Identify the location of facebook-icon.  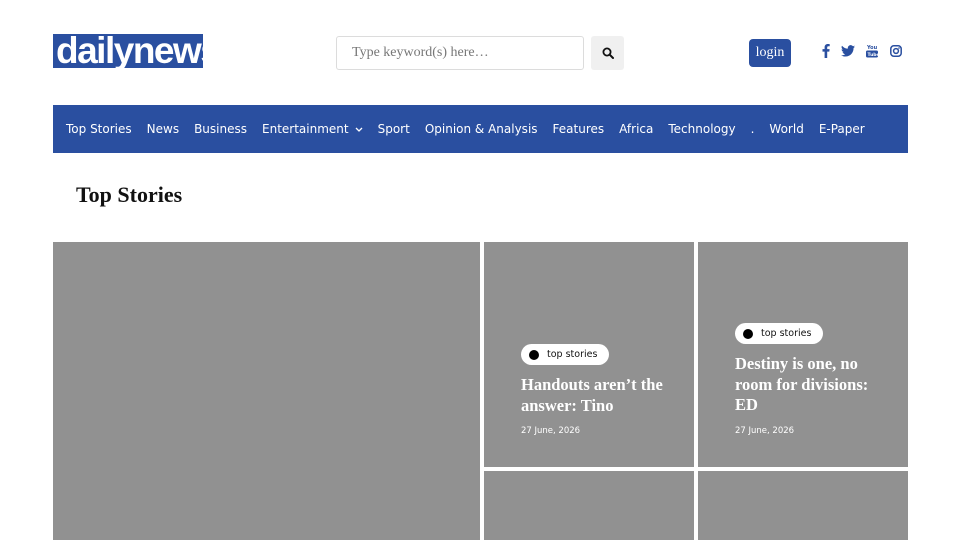
(826, 51).